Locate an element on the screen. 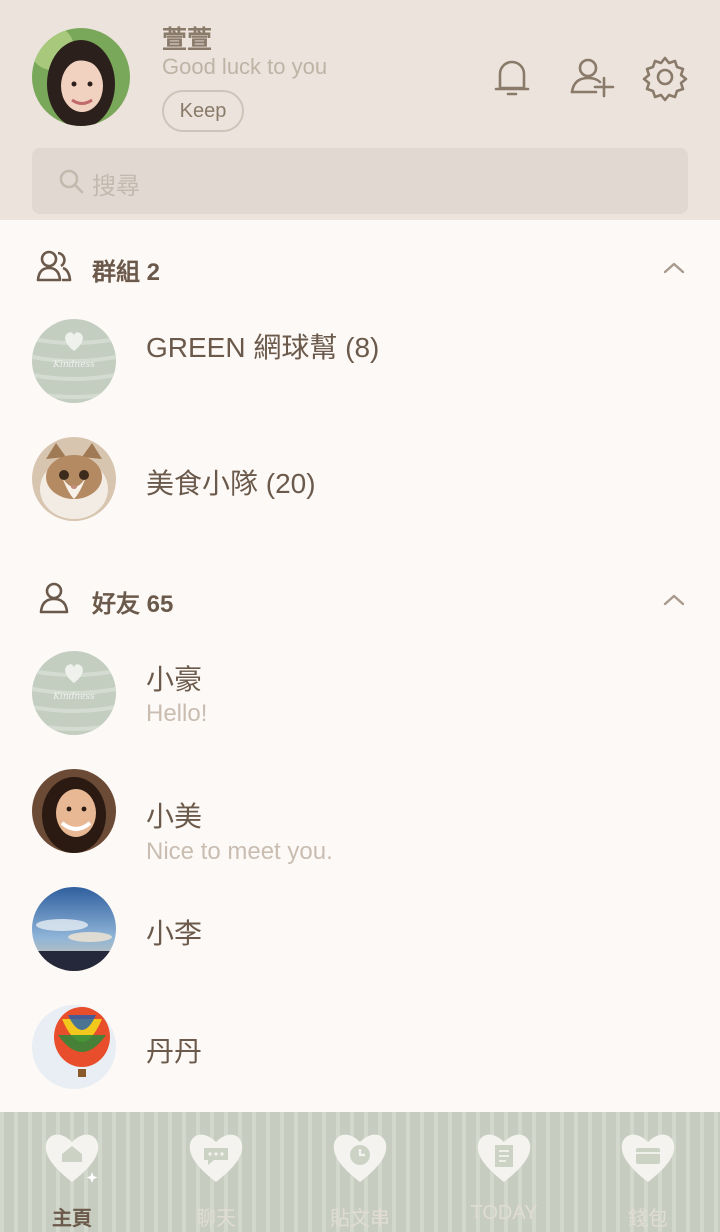 The height and width of the screenshot is (1232, 720). friend-avatar: Kindness is located at coordinates (74, 693).